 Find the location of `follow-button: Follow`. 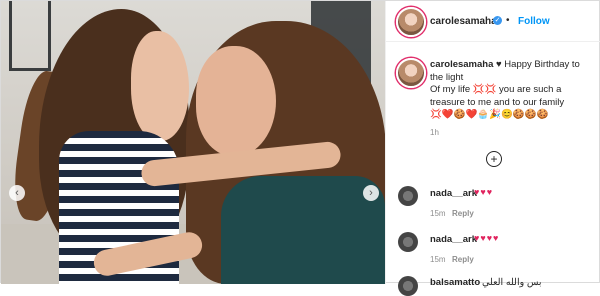

follow-button: Follow is located at coordinates (534, 21).